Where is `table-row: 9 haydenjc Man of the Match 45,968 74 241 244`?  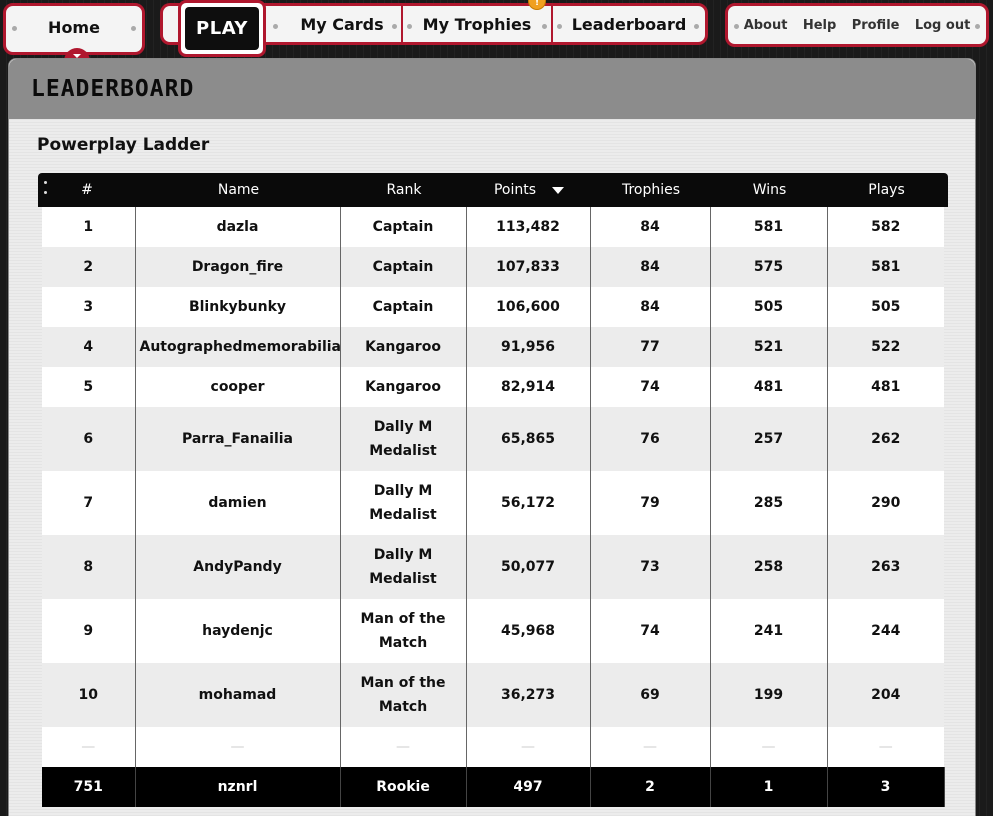
table-row: 9 haydenjc Man of the Match 45,968 74 241 244 is located at coordinates (493, 631).